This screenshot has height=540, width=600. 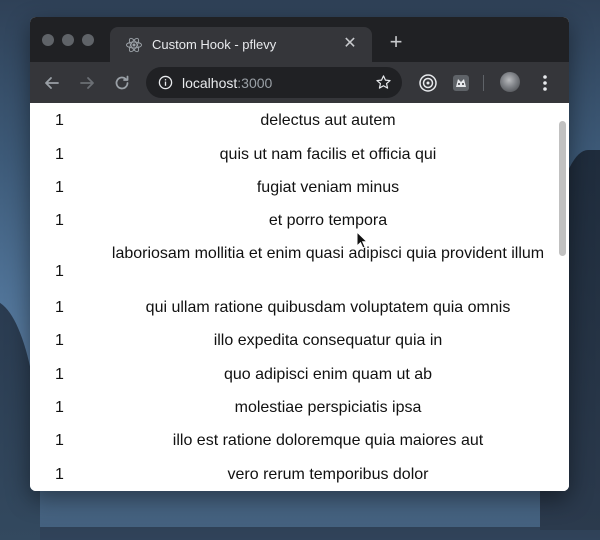 What do you see at coordinates (396, 42) in the screenshot?
I see `new-tab-button: +` at bounding box center [396, 42].